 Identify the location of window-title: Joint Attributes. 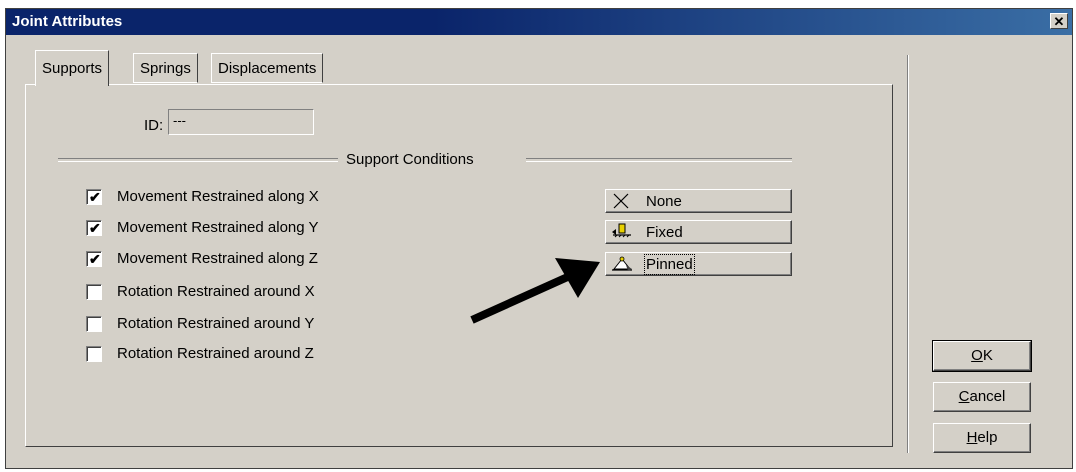
(67, 21).